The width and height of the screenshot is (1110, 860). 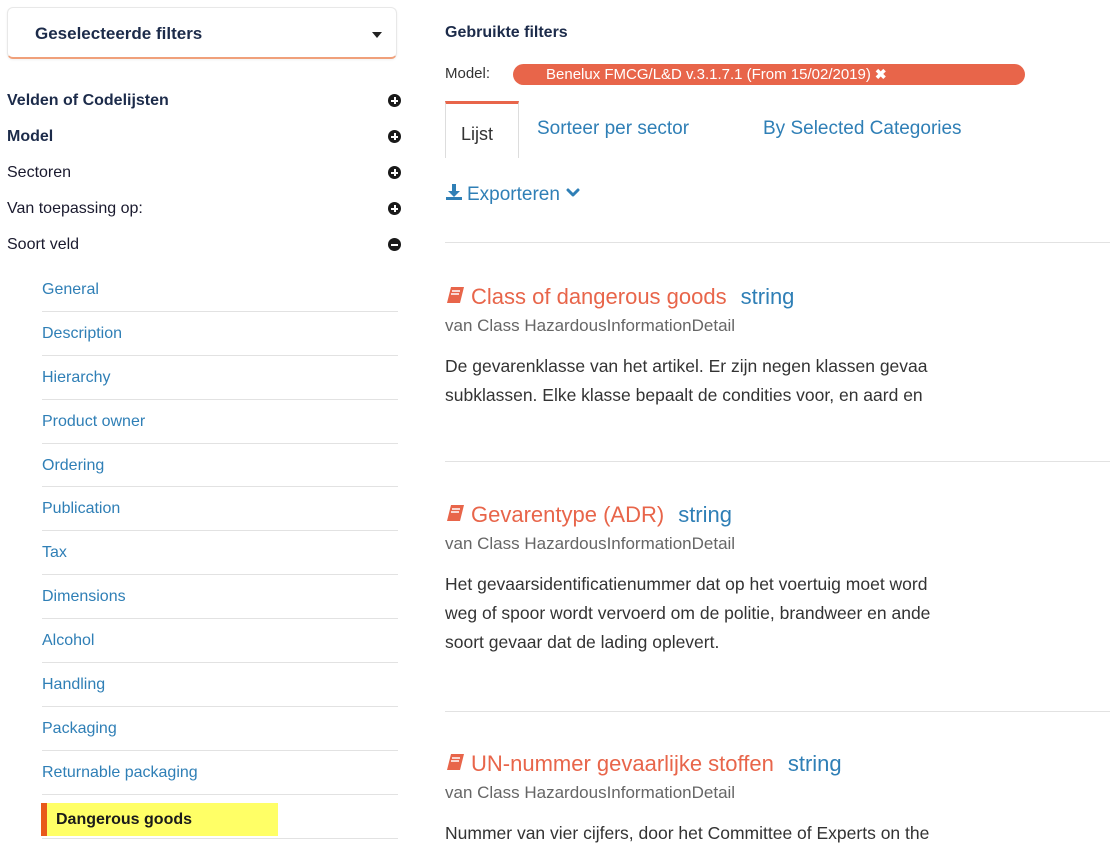 What do you see at coordinates (93, 422) in the screenshot?
I see `field-type-label: Product owner` at bounding box center [93, 422].